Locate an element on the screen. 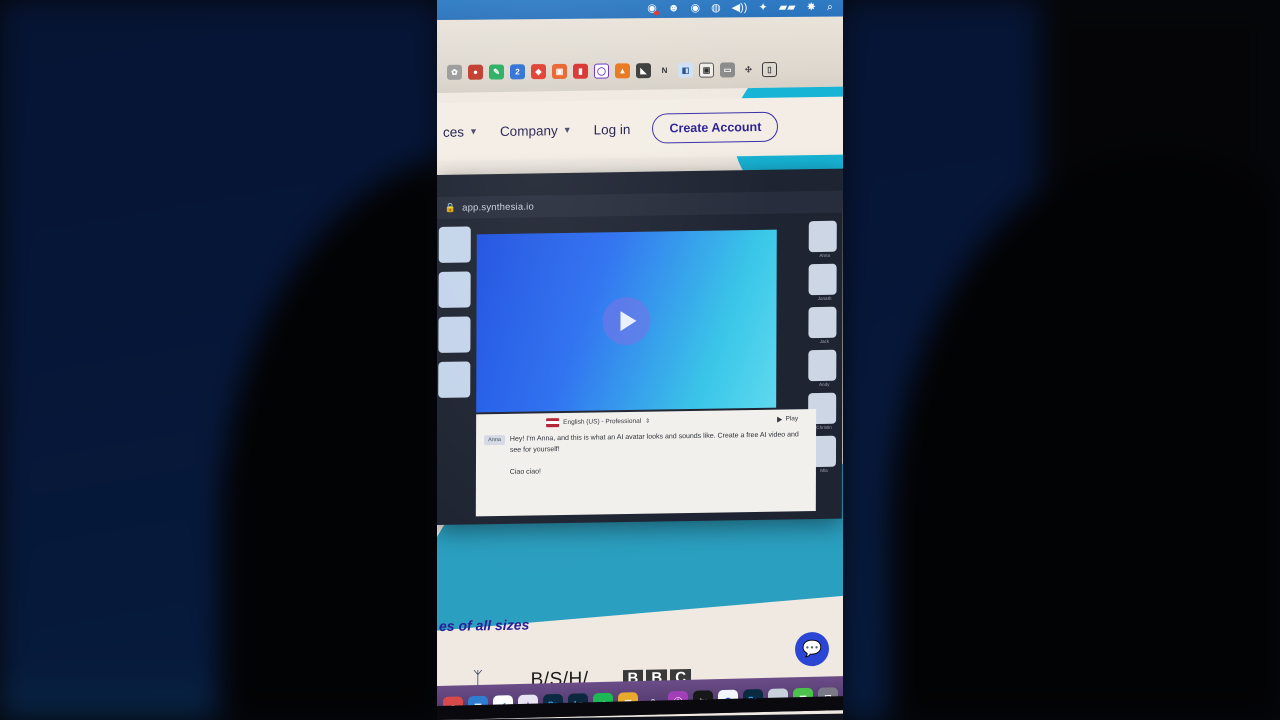  site-navigation: ces ▼ Company ▼ Log in Create Account is located at coordinates (640, 128).